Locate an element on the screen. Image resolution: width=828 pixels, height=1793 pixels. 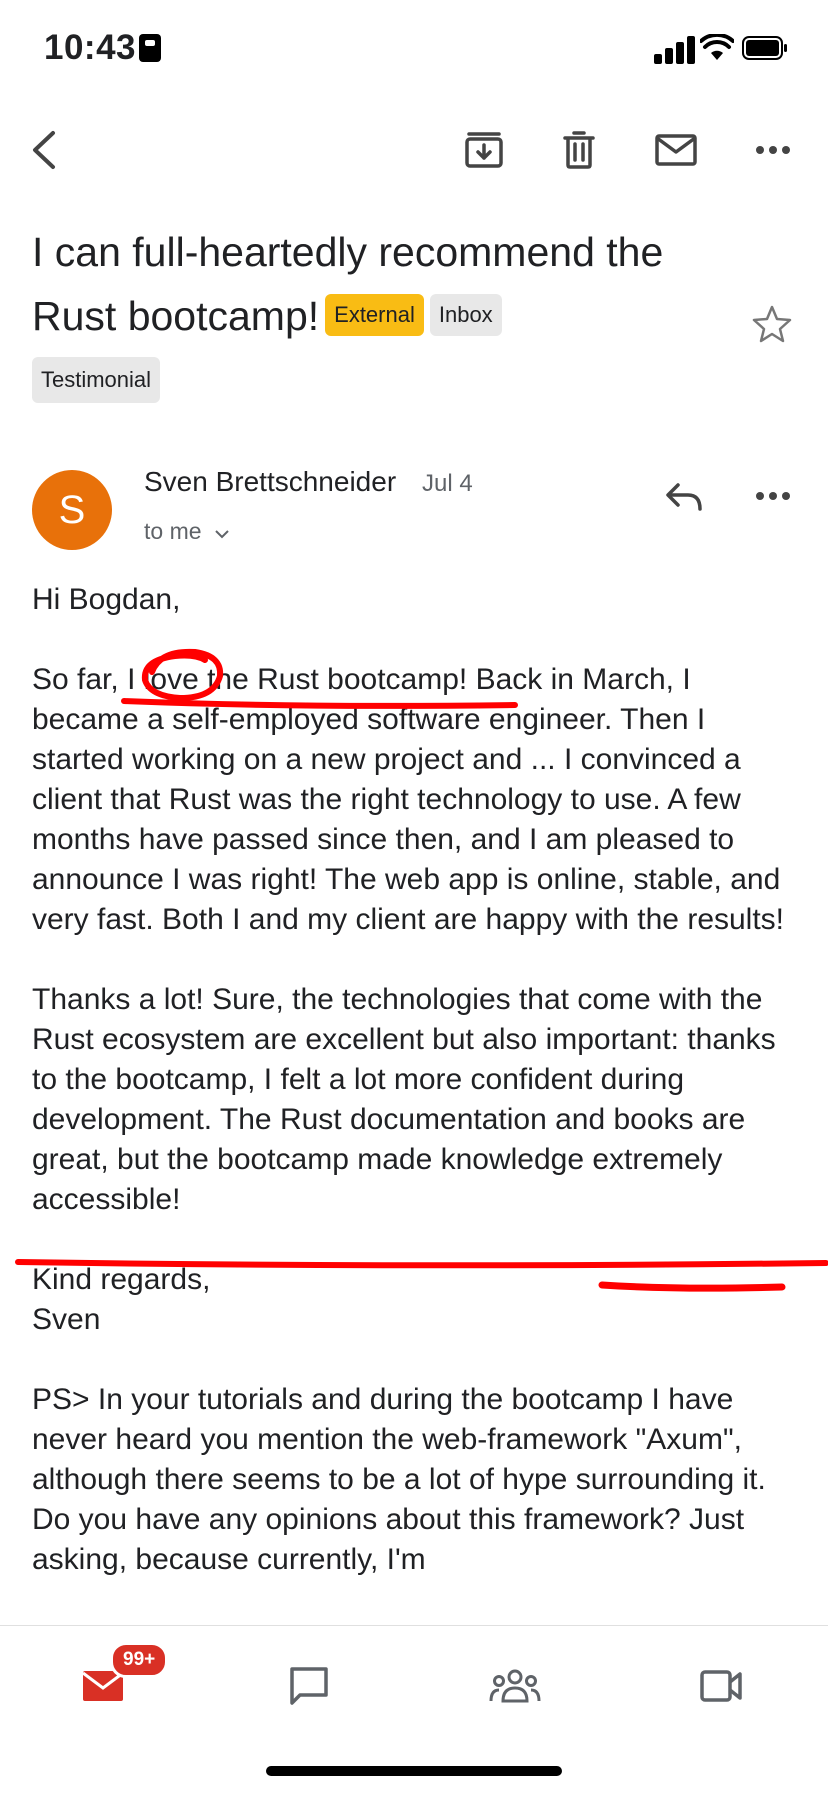
message-more-button is located at coordinates (773, 496).